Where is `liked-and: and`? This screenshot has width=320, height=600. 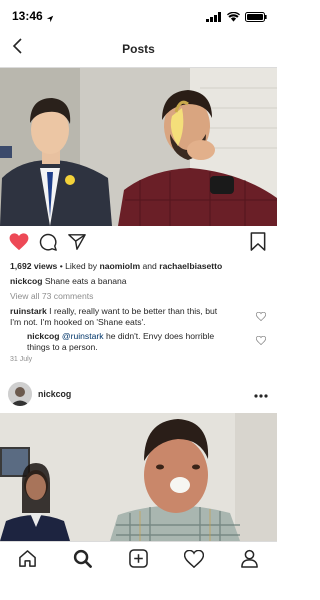 liked-and: and is located at coordinates (150, 266).